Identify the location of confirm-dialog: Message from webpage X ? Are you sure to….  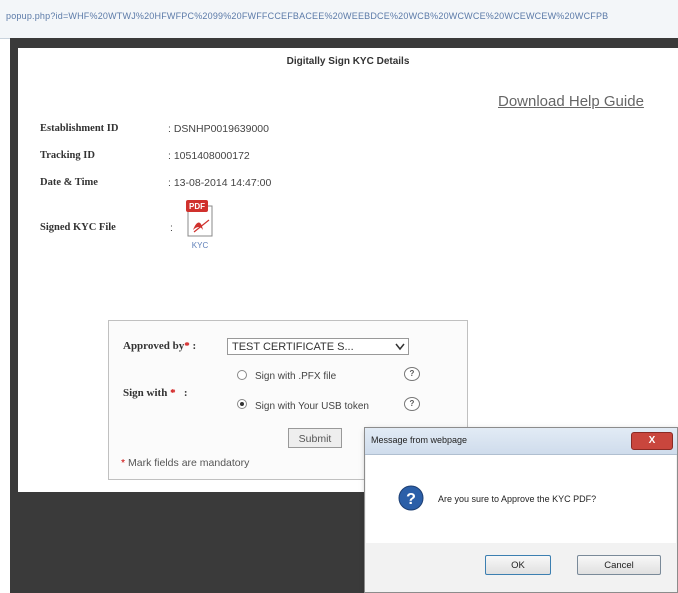
(521, 510).